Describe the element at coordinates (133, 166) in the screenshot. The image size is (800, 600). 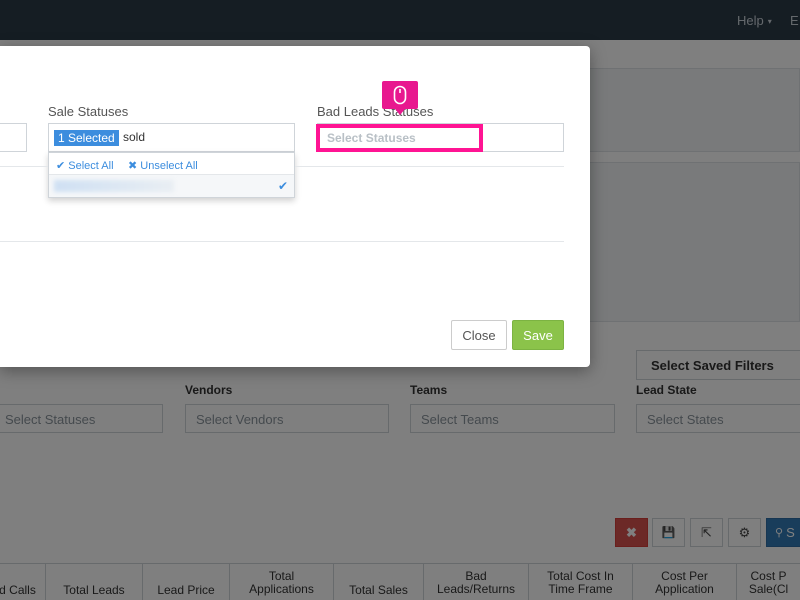
I see `close-icon: ✖` at that location.